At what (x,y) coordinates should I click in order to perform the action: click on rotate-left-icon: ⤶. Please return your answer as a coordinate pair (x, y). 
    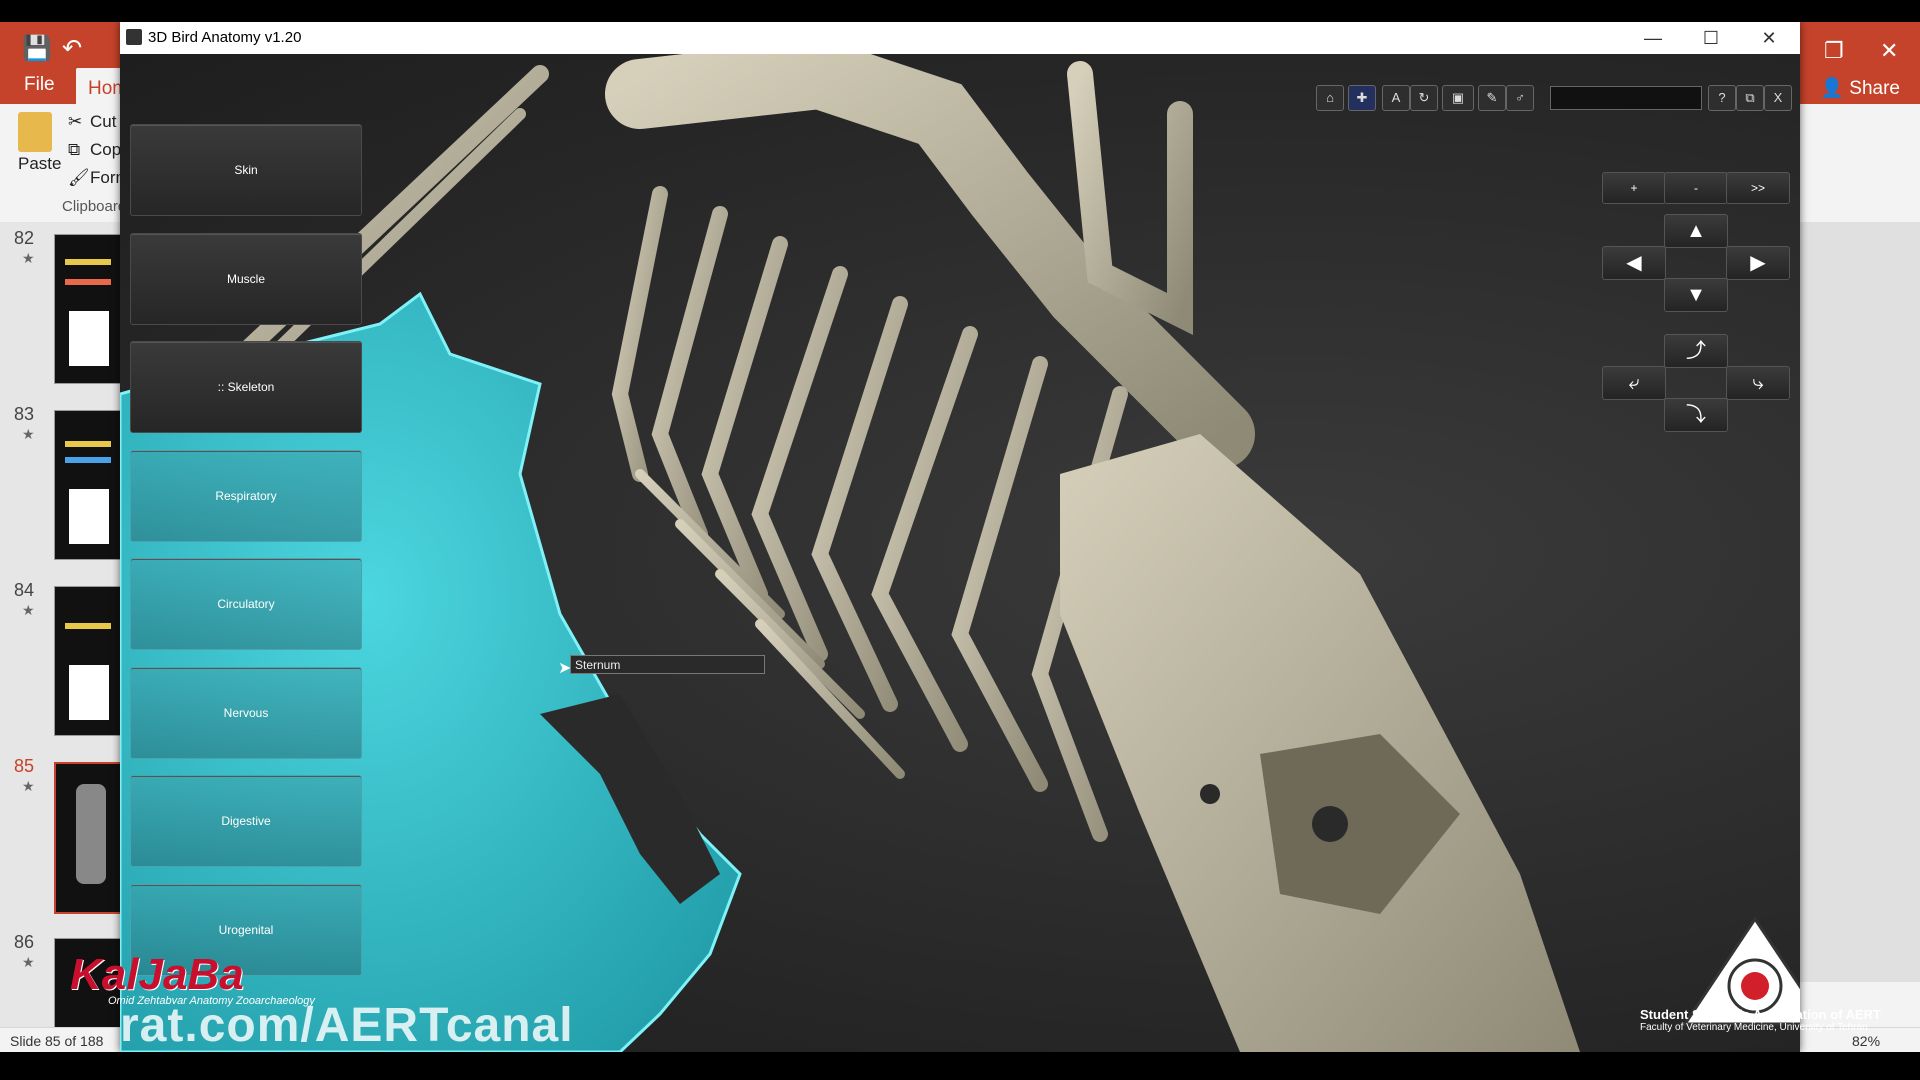
    Looking at the image, I should click on (1634, 383).